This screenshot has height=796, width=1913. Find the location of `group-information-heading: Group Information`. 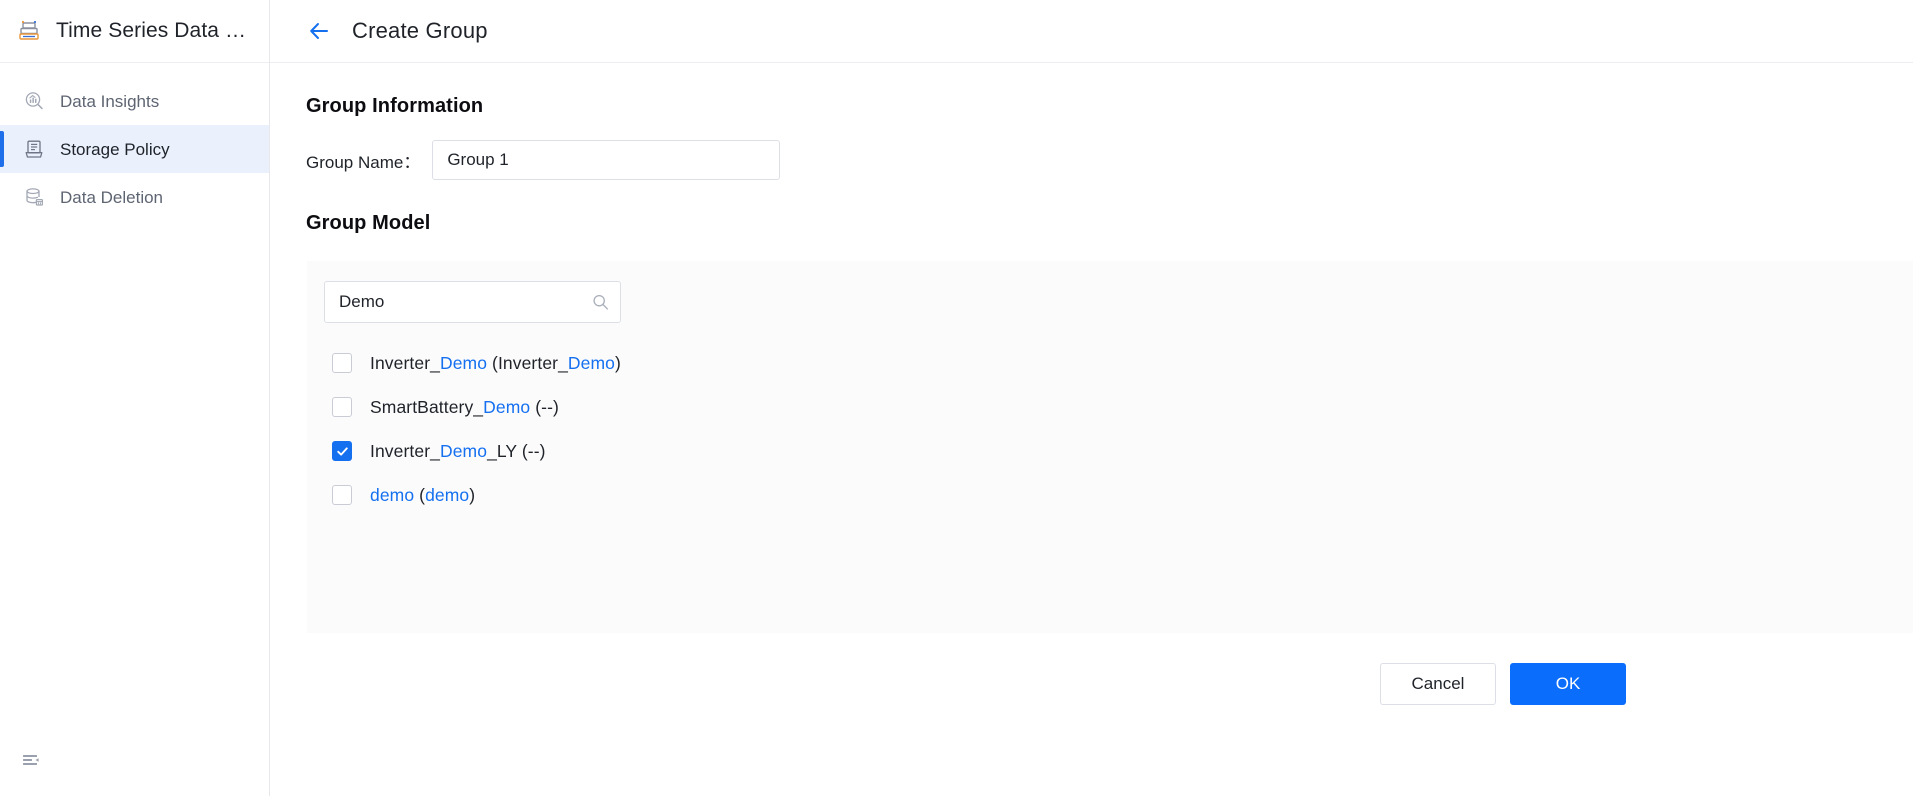

group-information-heading: Group Information is located at coordinates (395, 106).